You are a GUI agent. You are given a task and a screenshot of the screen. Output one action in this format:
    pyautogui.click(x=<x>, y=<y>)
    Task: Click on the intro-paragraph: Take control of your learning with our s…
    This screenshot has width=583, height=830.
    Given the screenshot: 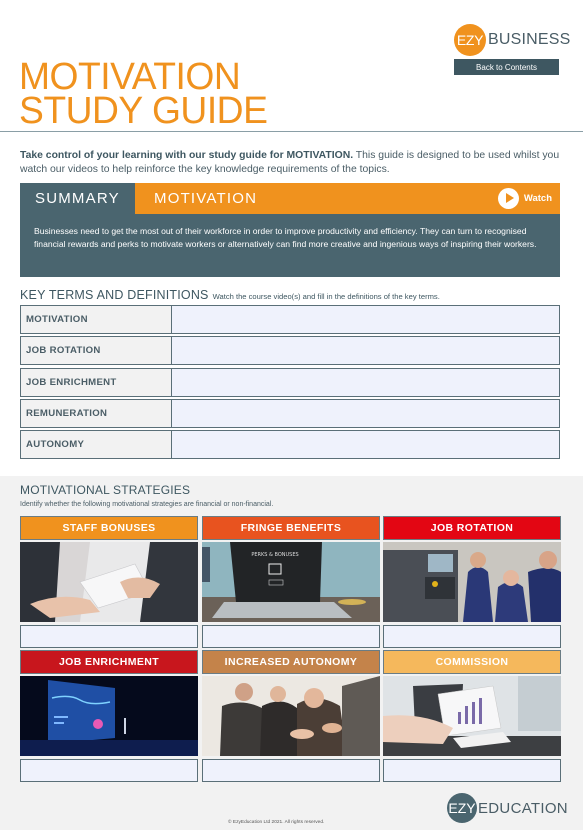 What is the action you would take?
    pyautogui.click(x=292, y=163)
    